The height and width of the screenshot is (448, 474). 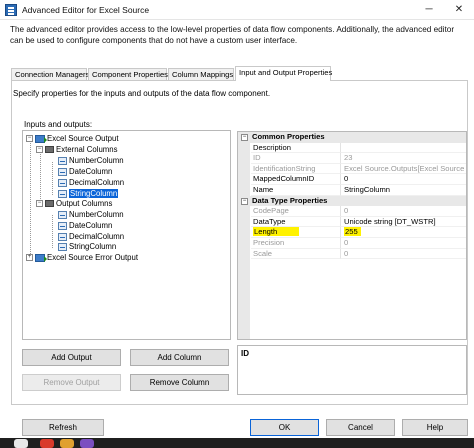 What do you see at coordinates (21, 443) in the screenshot?
I see `windows-icon` at bounding box center [21, 443].